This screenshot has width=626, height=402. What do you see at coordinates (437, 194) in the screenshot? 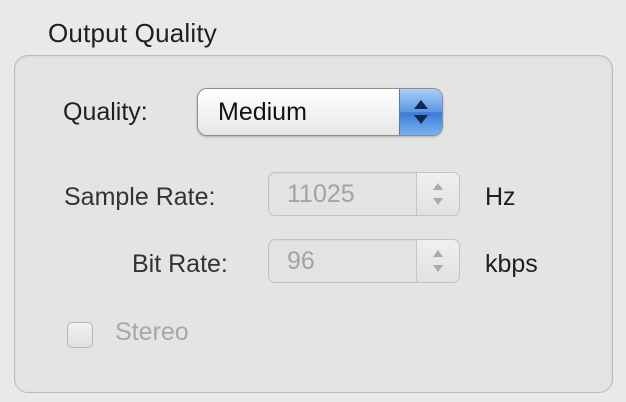
I see `sample-rate-stepper-icon` at bounding box center [437, 194].